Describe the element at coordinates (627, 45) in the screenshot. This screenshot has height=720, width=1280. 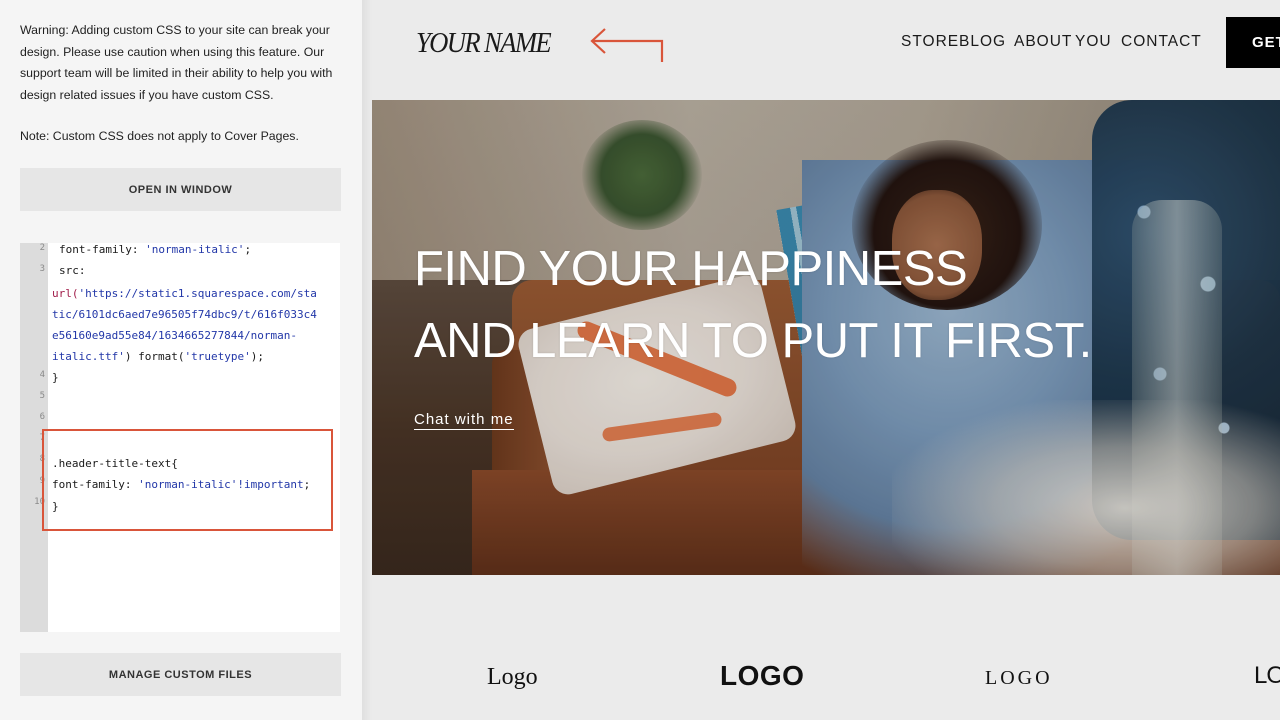
I see `arrow-left-icon` at that location.